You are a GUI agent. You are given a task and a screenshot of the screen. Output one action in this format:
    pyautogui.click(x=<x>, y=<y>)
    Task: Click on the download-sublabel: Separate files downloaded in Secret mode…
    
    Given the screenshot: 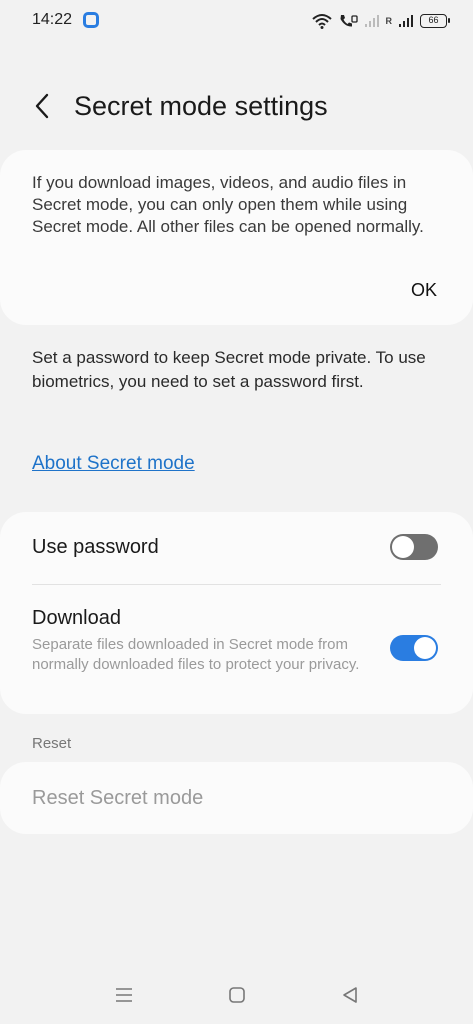 What is the action you would take?
    pyautogui.click(x=196, y=654)
    